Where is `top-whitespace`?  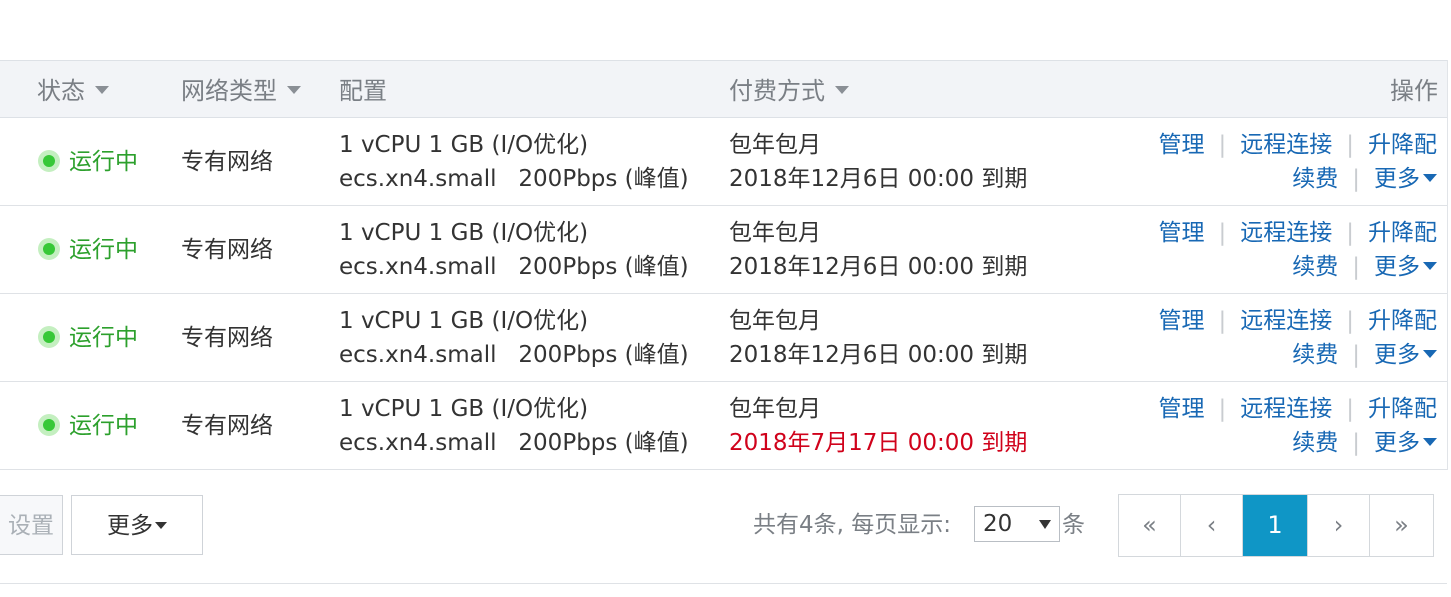 top-whitespace is located at coordinates (725, 30).